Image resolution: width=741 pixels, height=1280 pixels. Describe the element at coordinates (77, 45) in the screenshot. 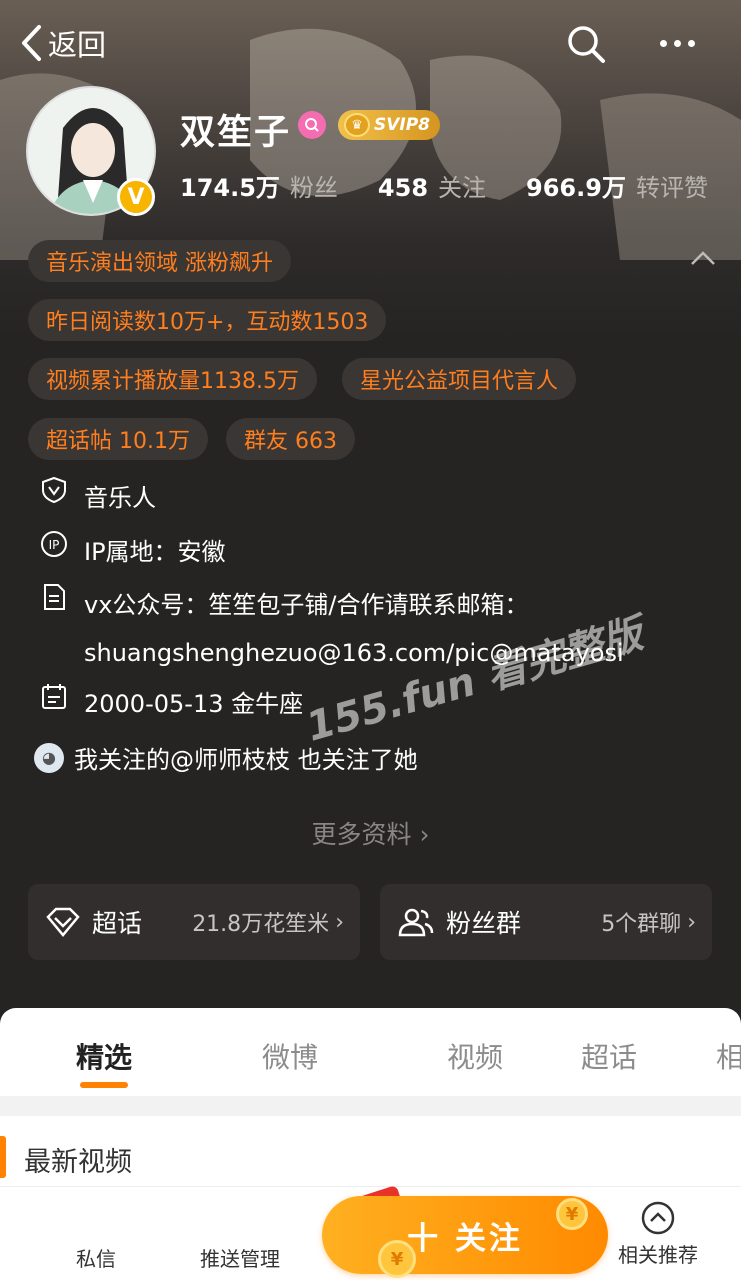

I see `back-label: 返回` at that location.